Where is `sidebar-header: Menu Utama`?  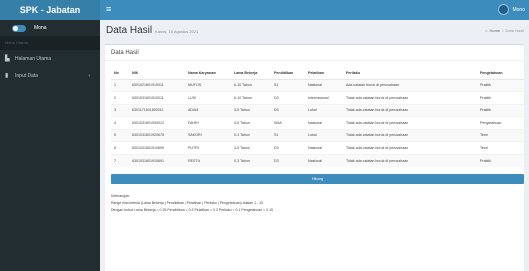 sidebar-header: Menu Utama is located at coordinates (50, 43).